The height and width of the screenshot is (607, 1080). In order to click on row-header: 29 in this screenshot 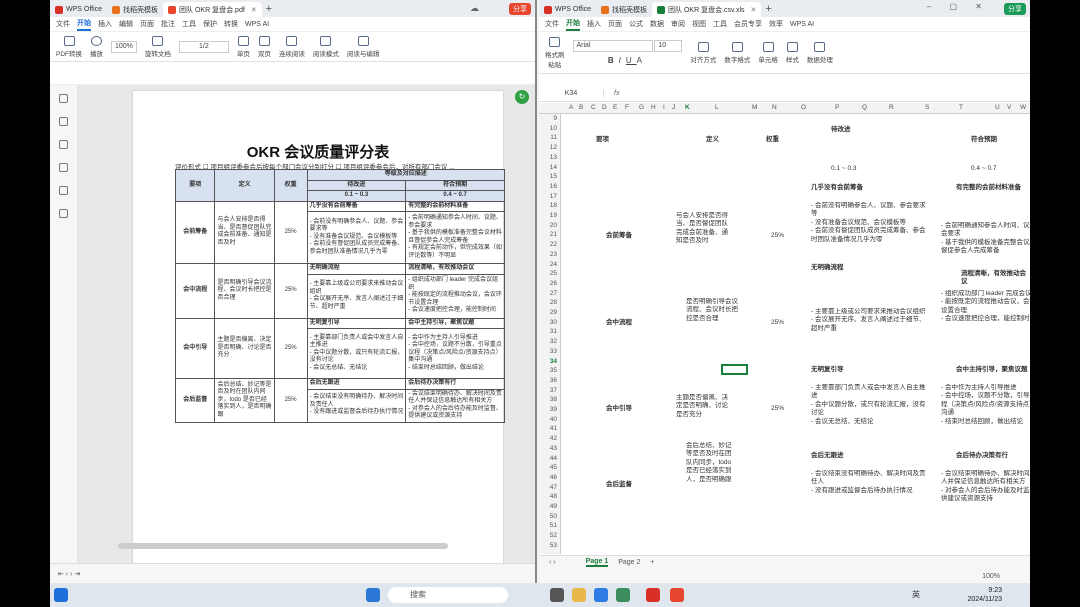, I will do `click(553, 312)`.